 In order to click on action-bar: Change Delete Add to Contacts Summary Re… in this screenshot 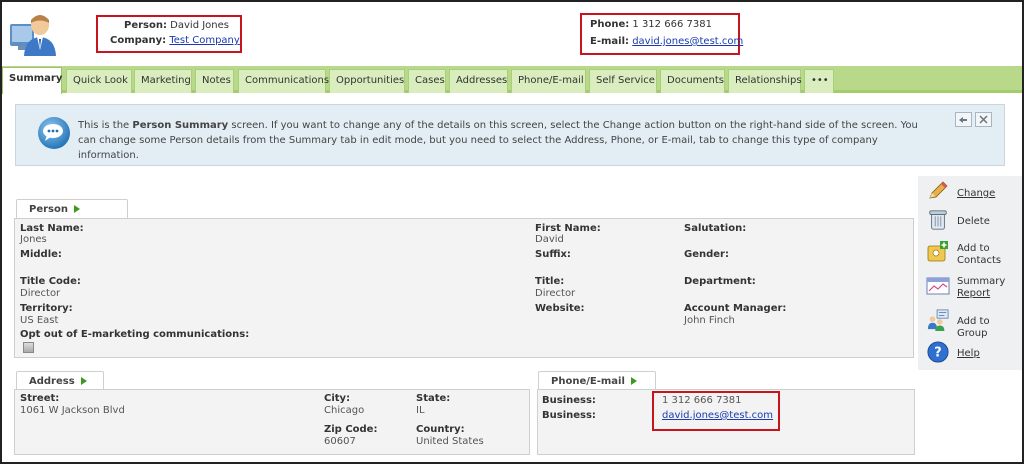, I will do `click(970, 273)`.